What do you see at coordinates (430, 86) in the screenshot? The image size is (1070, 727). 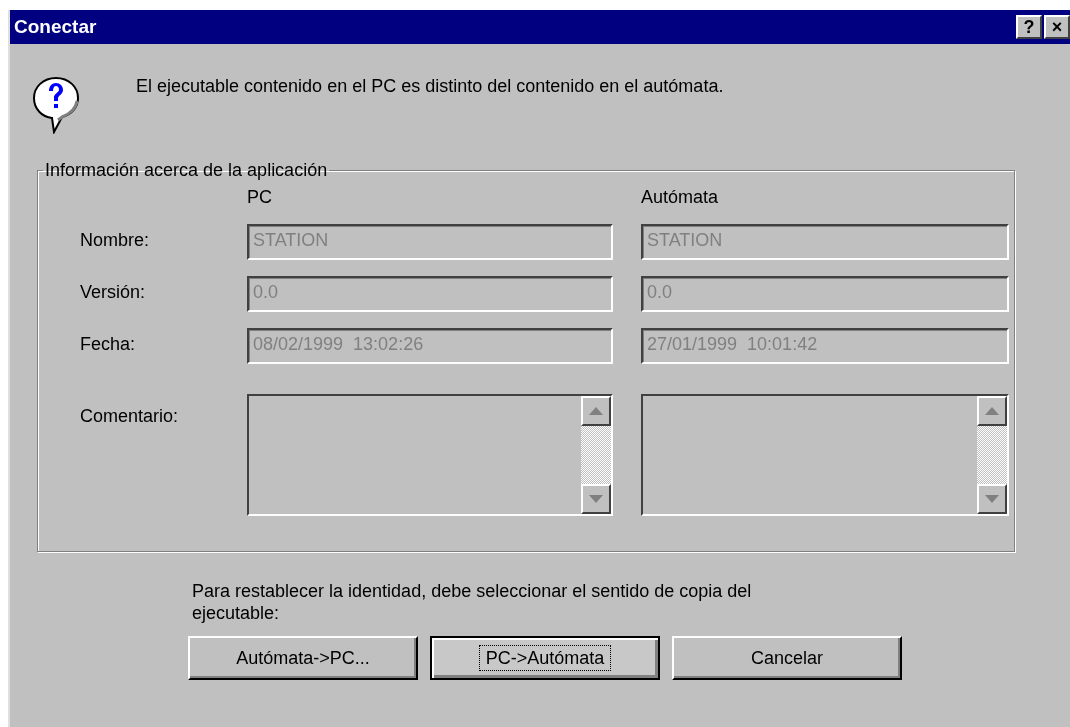 I see `message-text: El ejecutable contenido en el PC es distinto del contenido en el autómata.` at bounding box center [430, 86].